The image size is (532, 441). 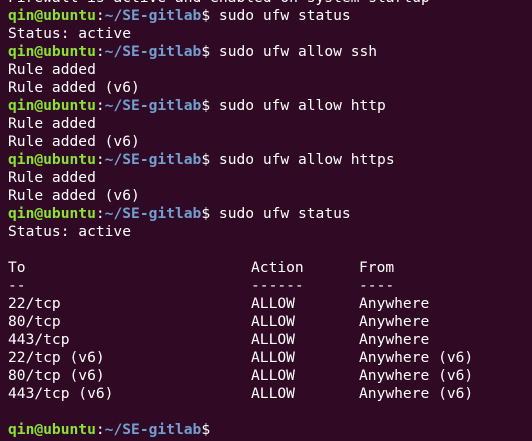 What do you see at coordinates (302, 159) in the screenshot?
I see `command-text: sudo ufw allow https` at bounding box center [302, 159].